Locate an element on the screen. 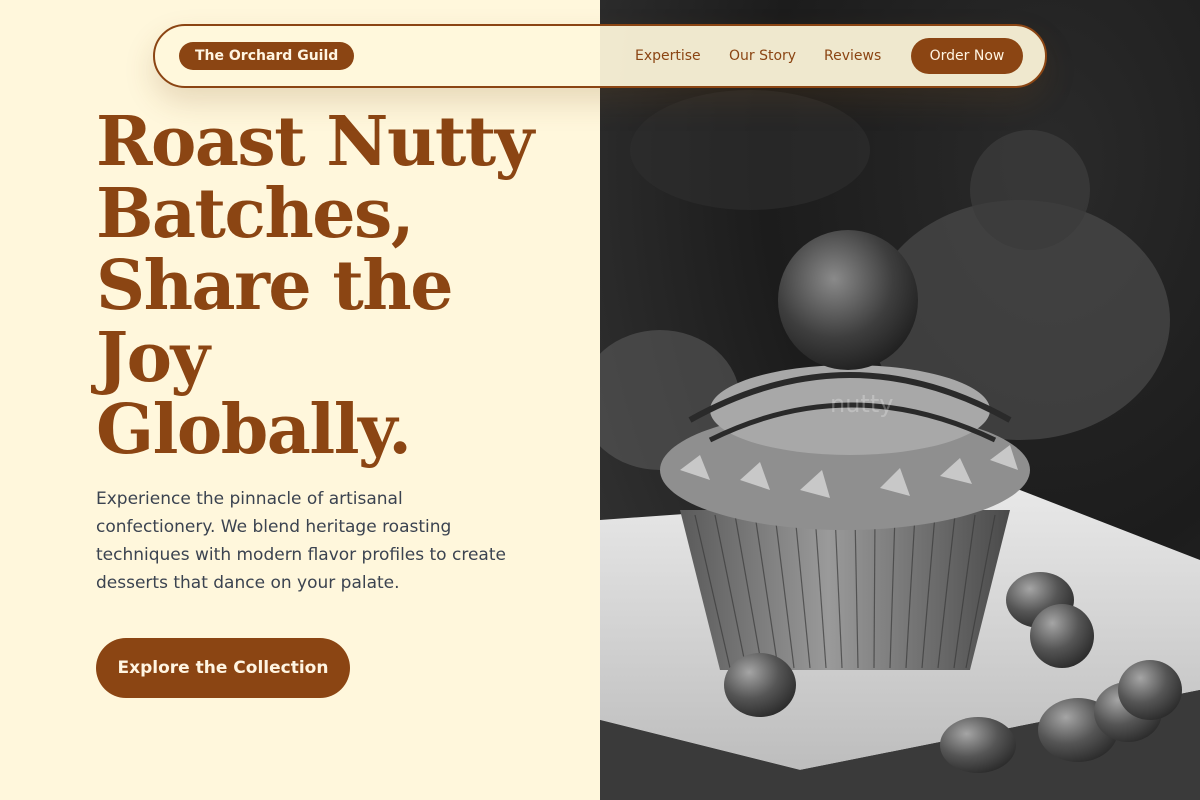  explore-collection-button: Explore the Collection is located at coordinates (223, 668).